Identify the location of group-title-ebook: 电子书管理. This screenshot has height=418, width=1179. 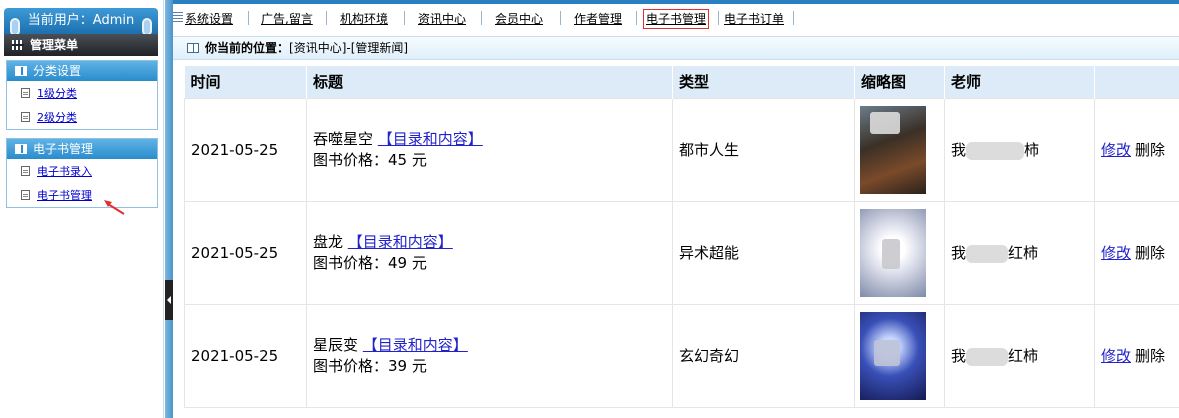
(82, 149).